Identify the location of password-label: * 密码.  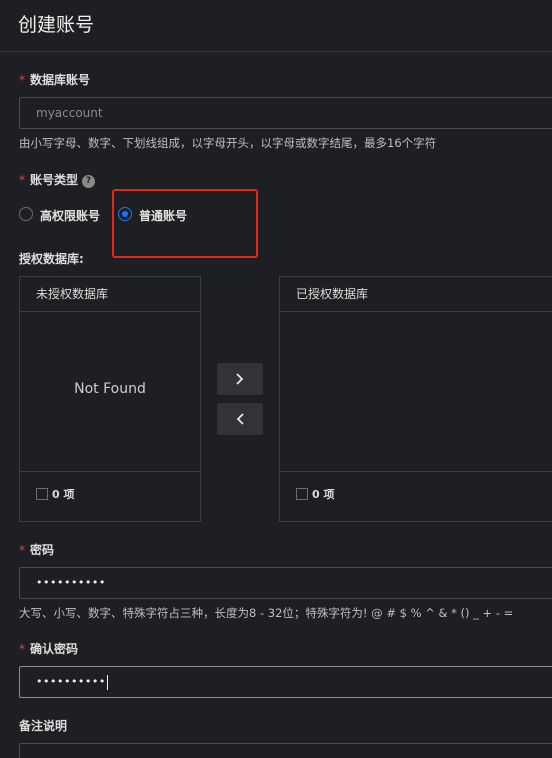
(37, 550).